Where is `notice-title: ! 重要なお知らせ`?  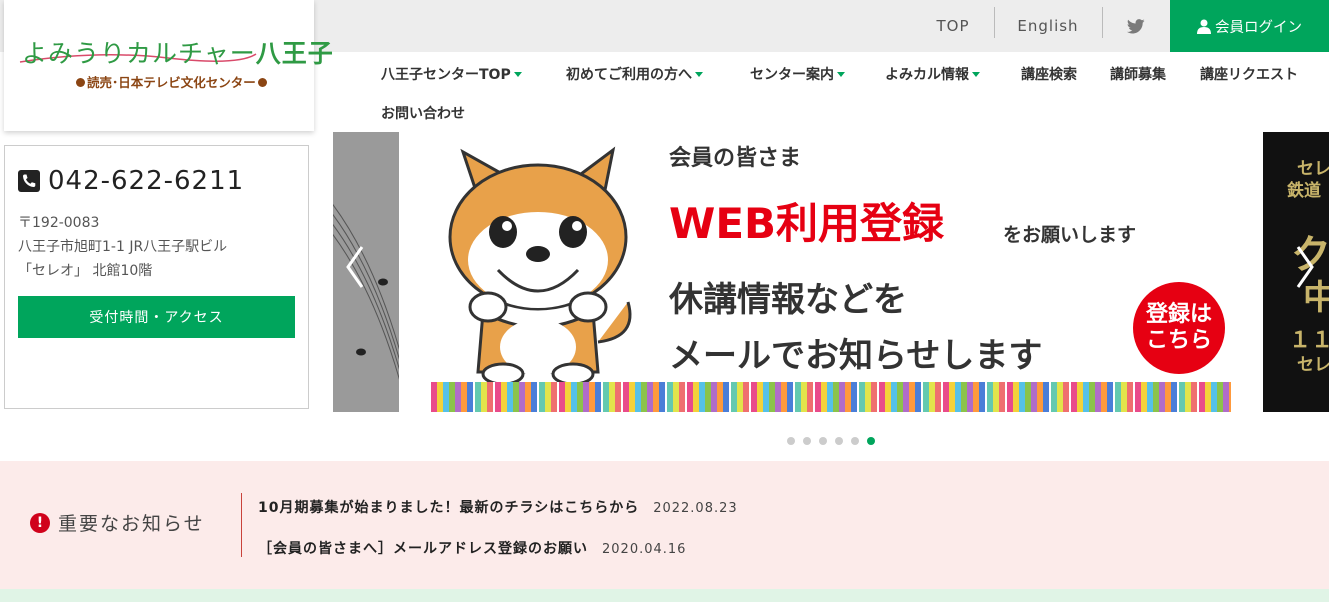
notice-title: ! 重要なお知らせ is located at coordinates (117, 522).